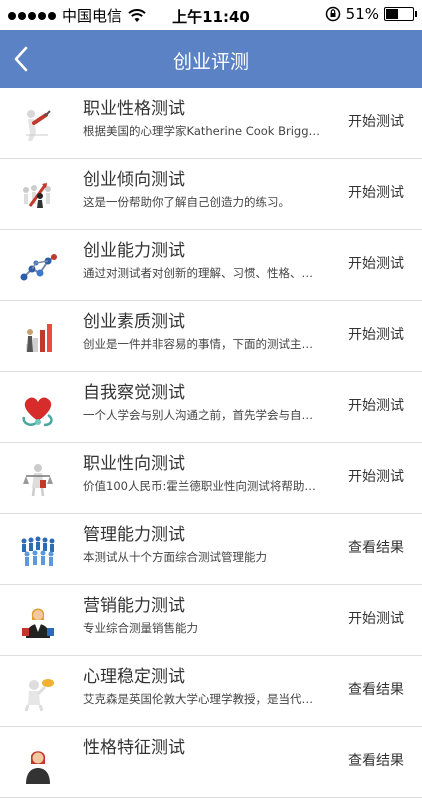 This screenshot has width=422, height=798. What do you see at coordinates (38, 338) in the screenshot?
I see `bar-chart-icon` at bounding box center [38, 338].